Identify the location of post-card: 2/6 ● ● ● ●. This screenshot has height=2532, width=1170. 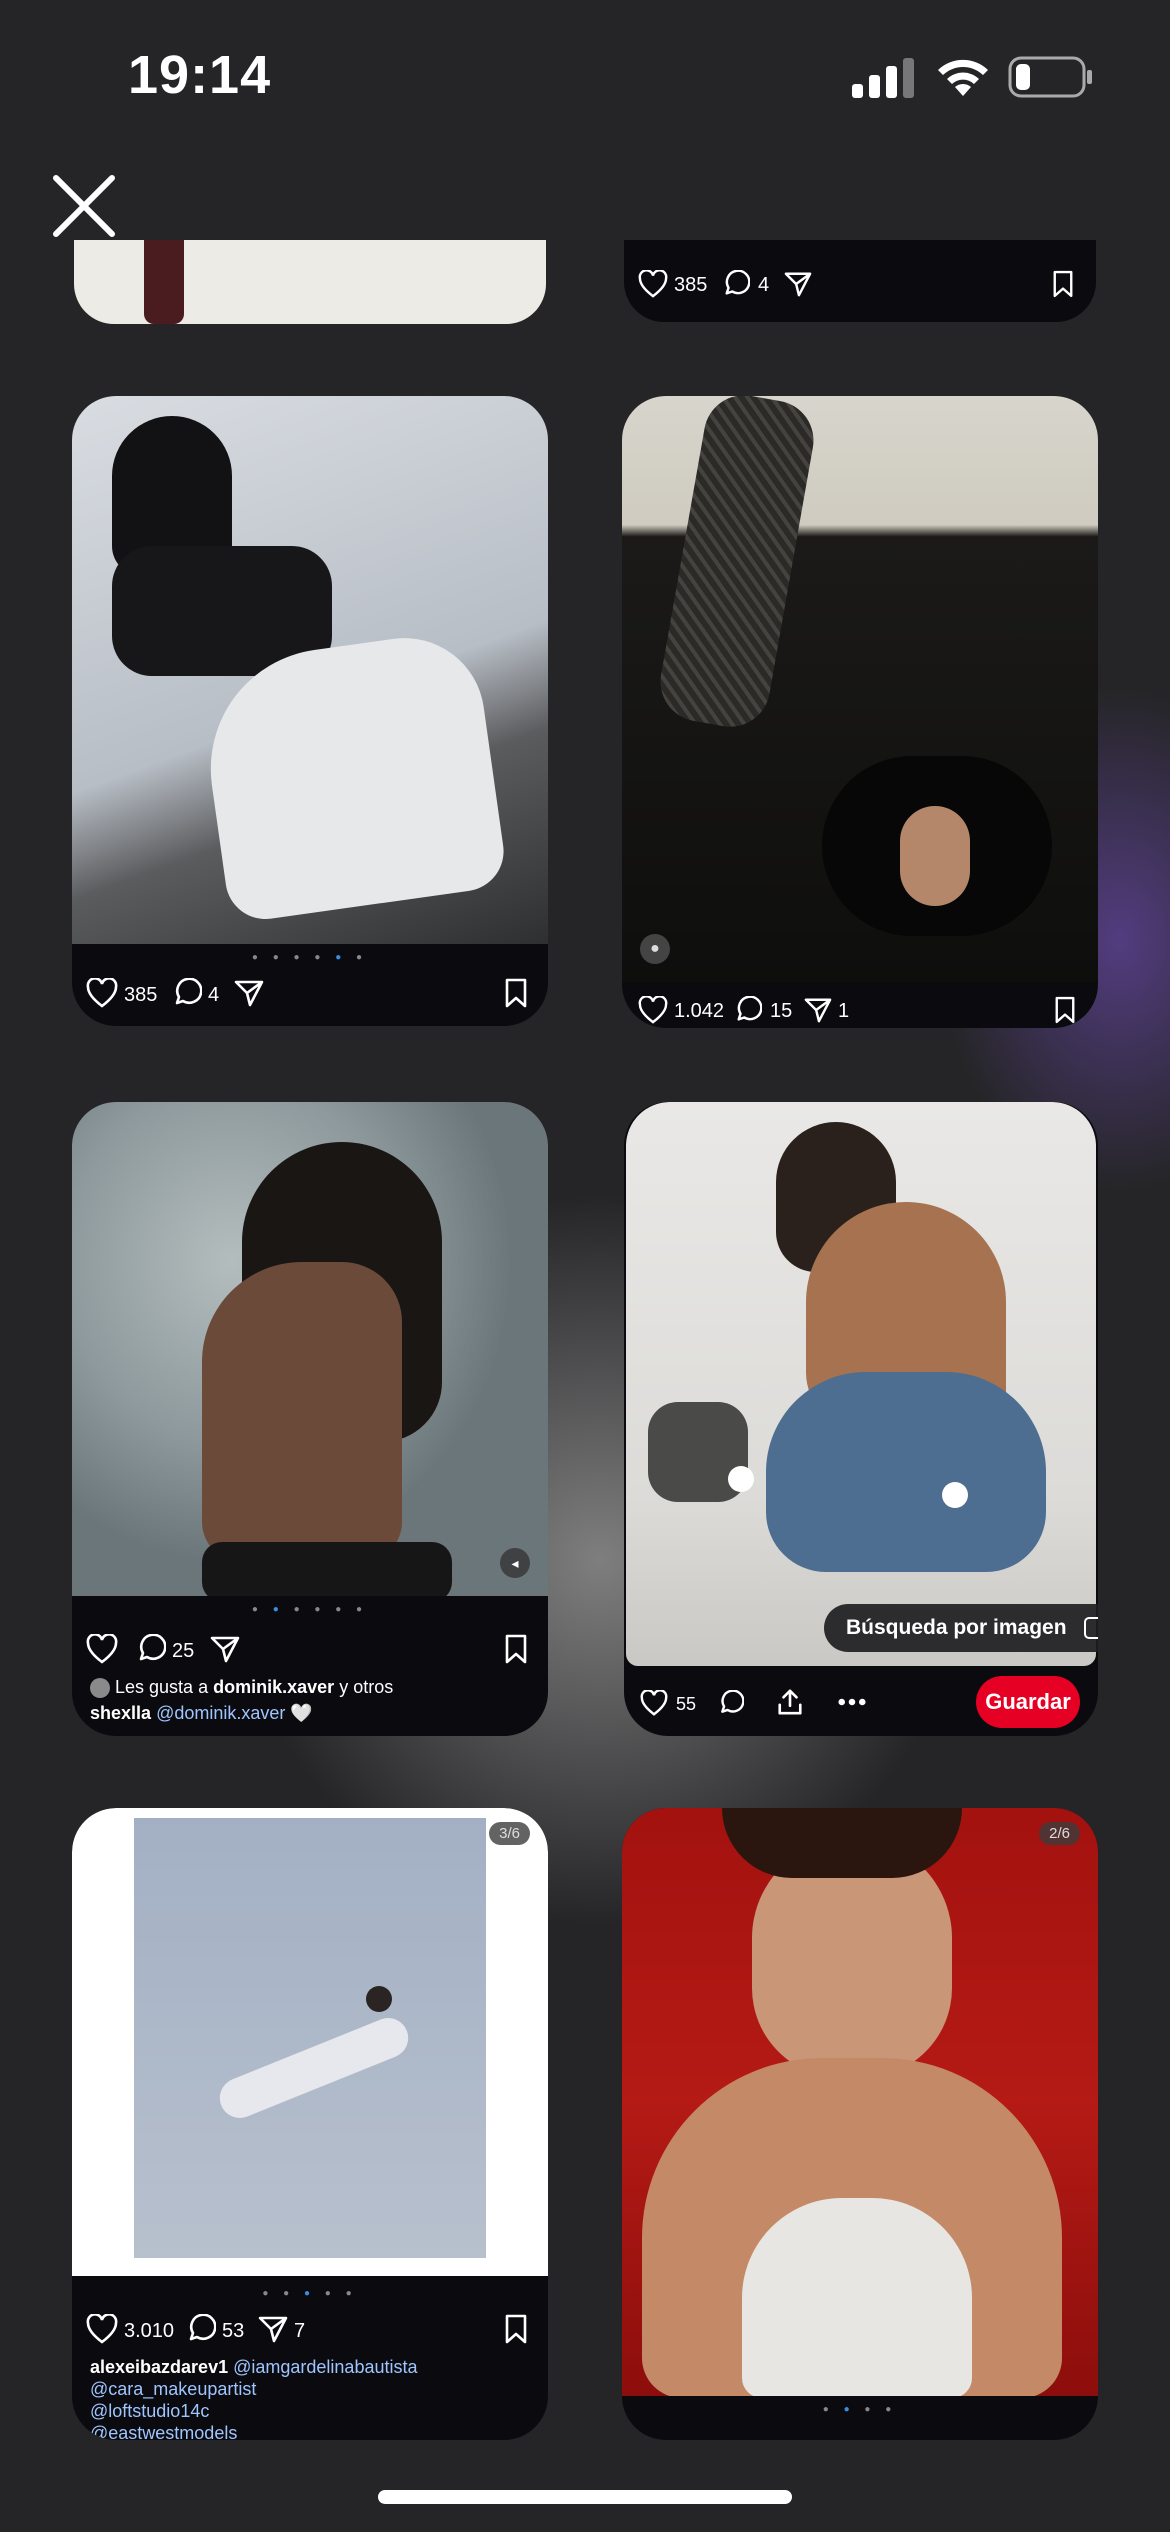
(860, 2124).